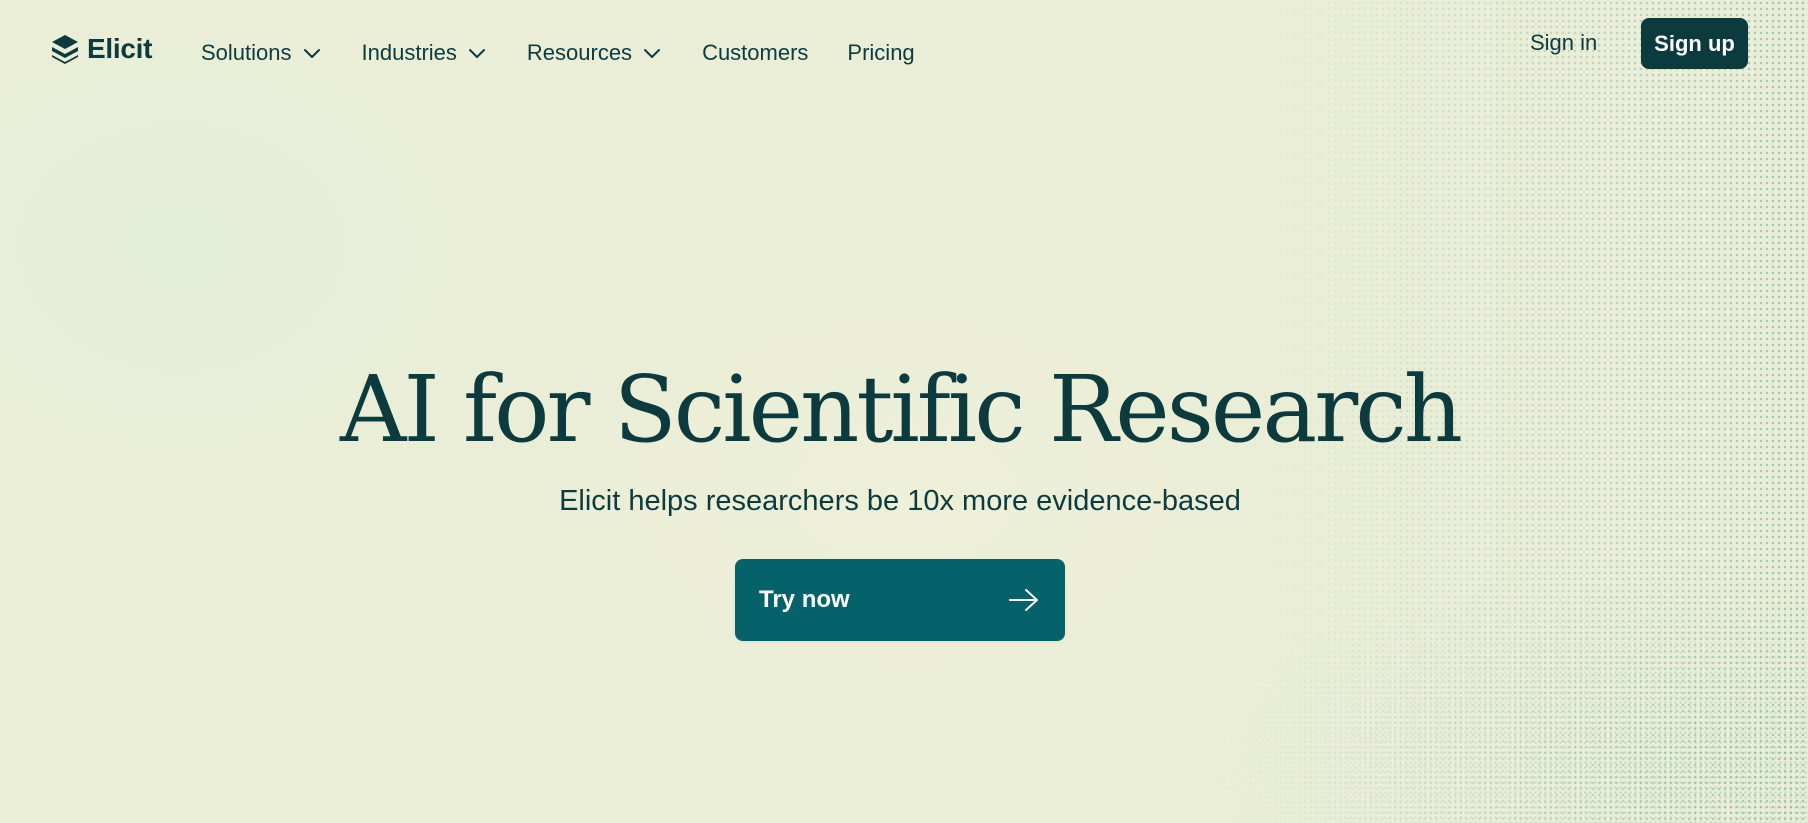  Describe the element at coordinates (1563, 43) in the screenshot. I see `sign-in-link: Sign in` at that location.